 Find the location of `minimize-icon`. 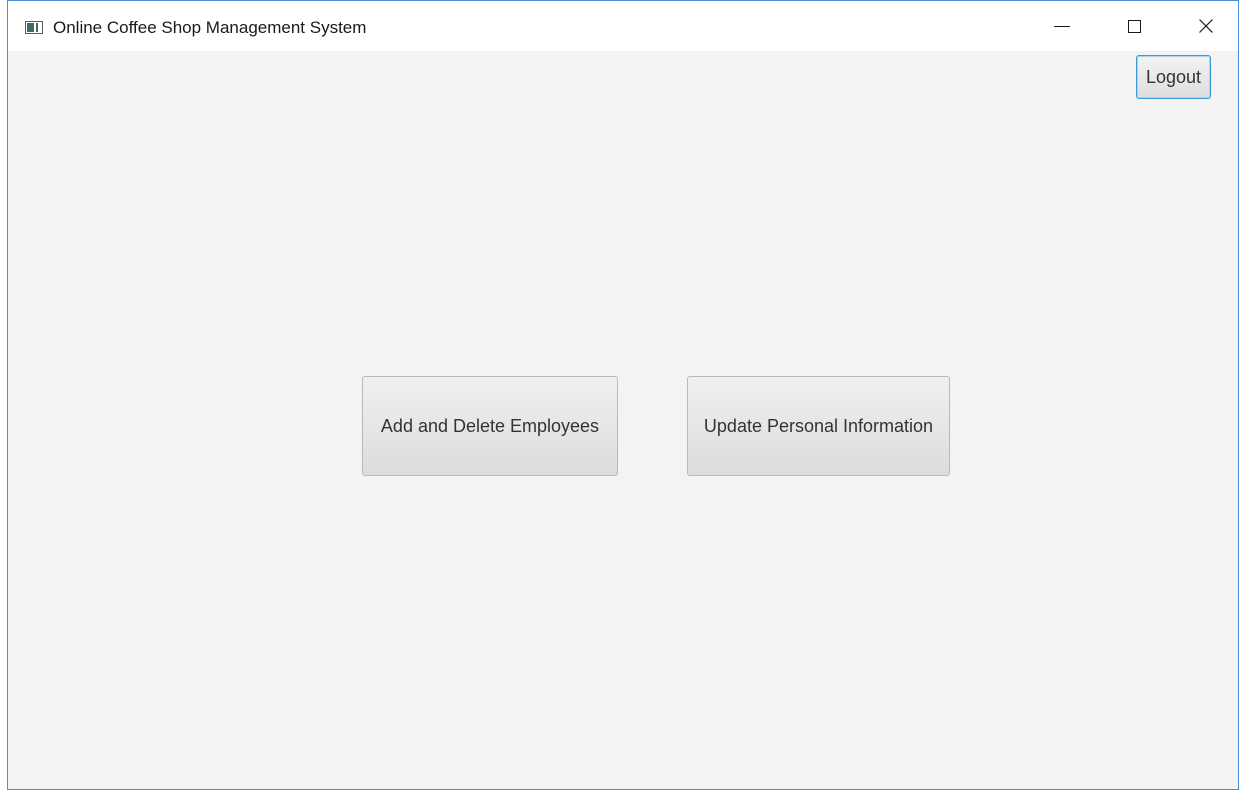

minimize-icon is located at coordinates (1062, 26).